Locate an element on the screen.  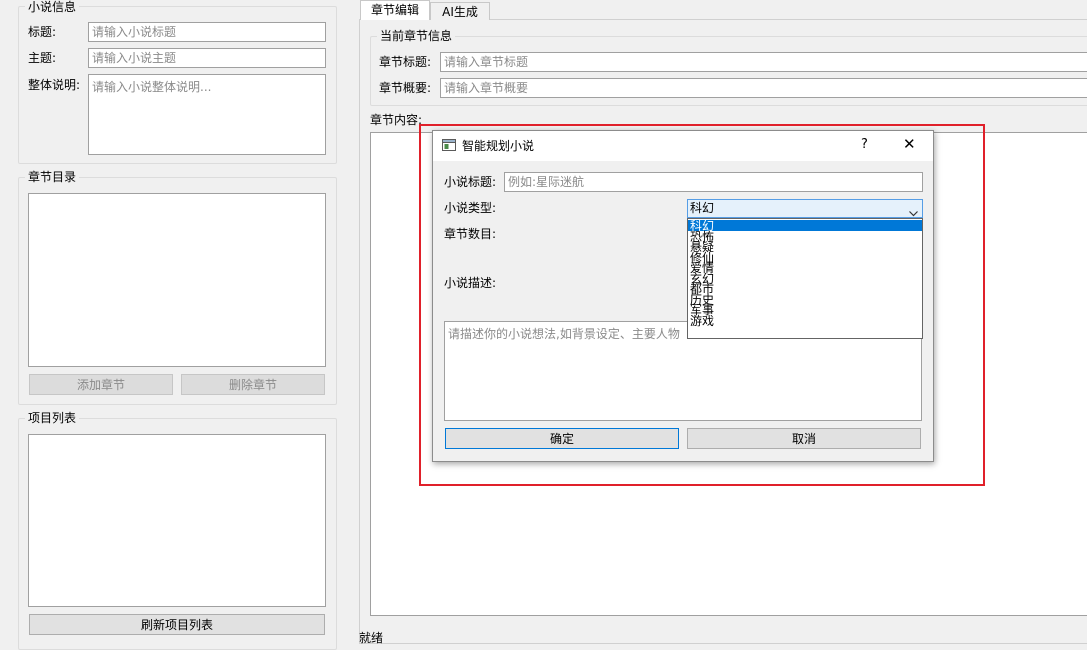
novel-type-option: 玄幻 is located at coordinates (805, 278).